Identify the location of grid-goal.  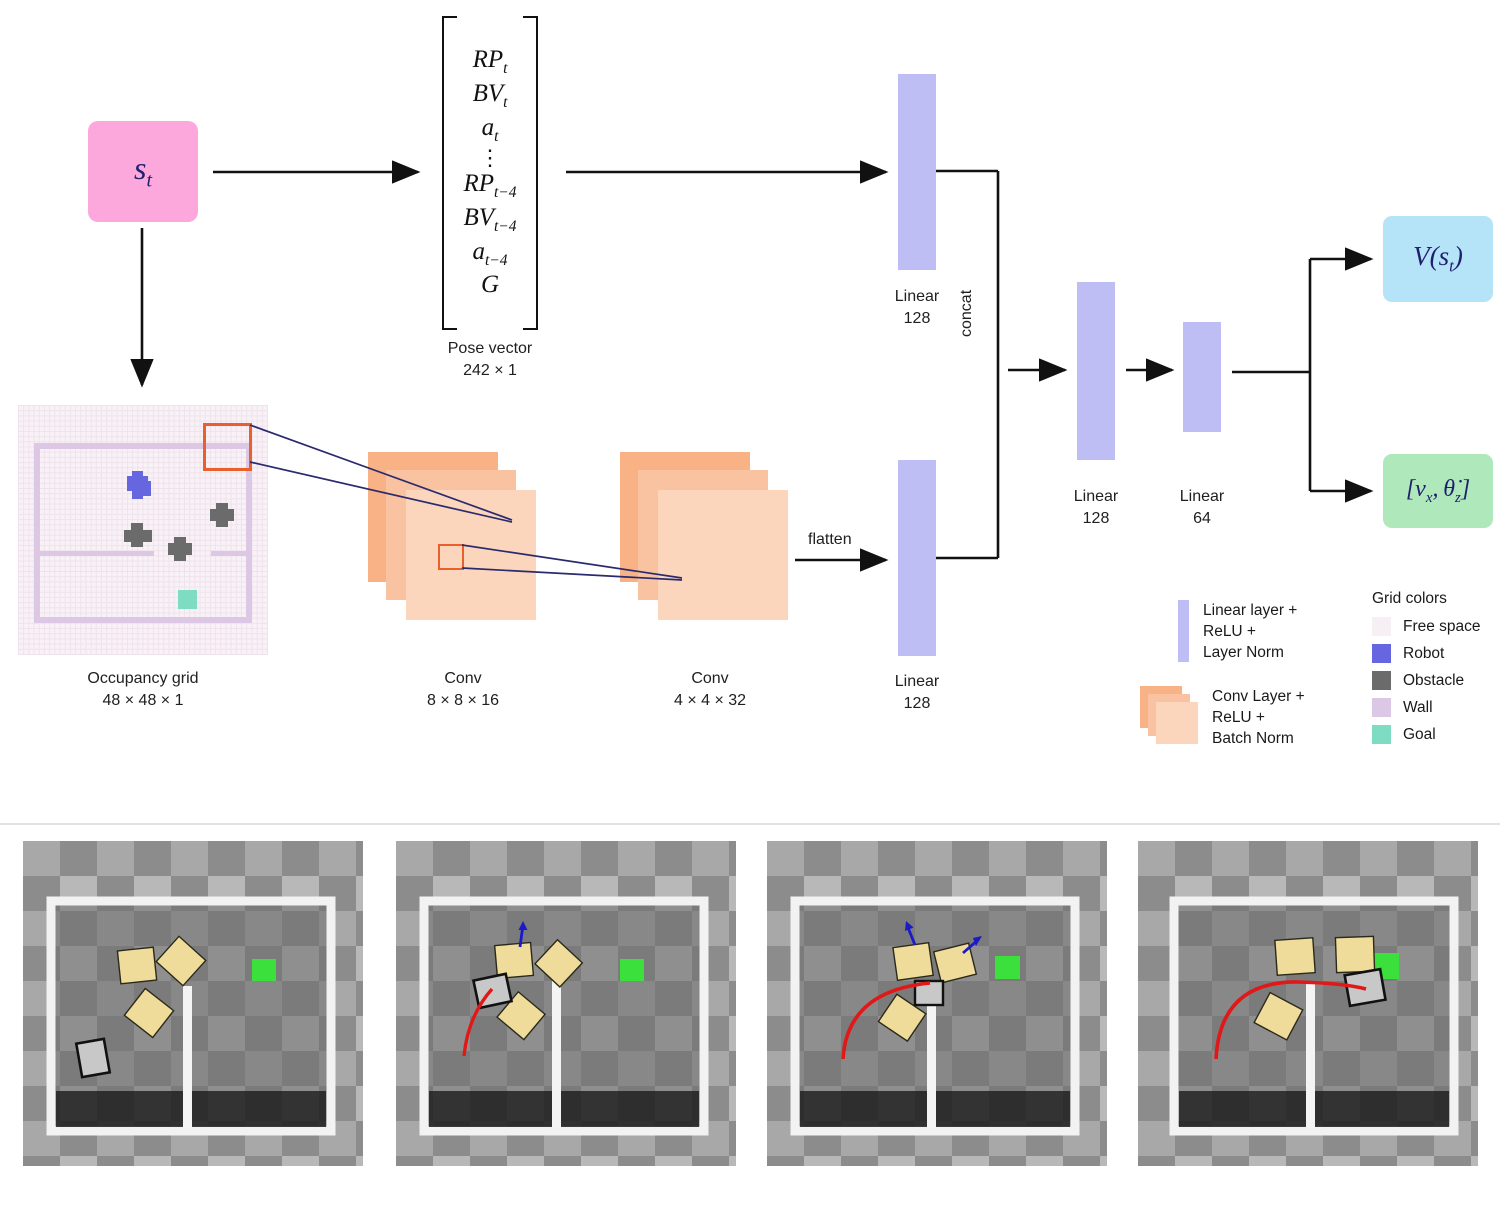
(187, 599).